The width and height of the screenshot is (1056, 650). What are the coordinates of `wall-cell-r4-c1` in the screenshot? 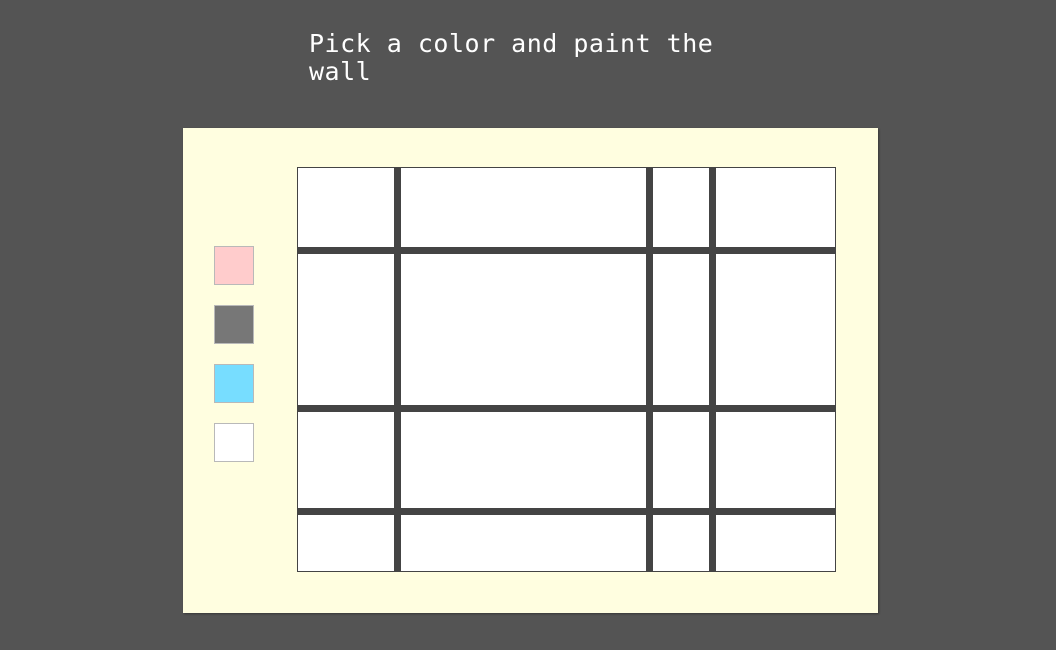 It's located at (346, 543).